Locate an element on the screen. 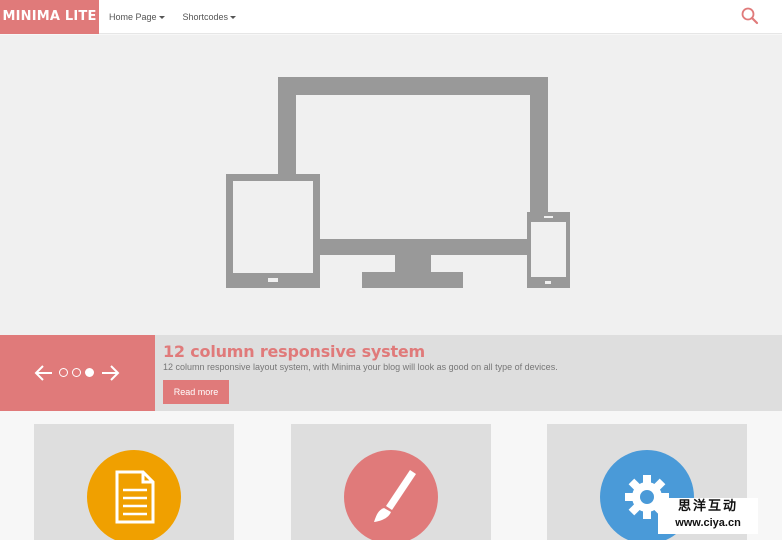  nav-item-label: Home Page is located at coordinates (133, 17).